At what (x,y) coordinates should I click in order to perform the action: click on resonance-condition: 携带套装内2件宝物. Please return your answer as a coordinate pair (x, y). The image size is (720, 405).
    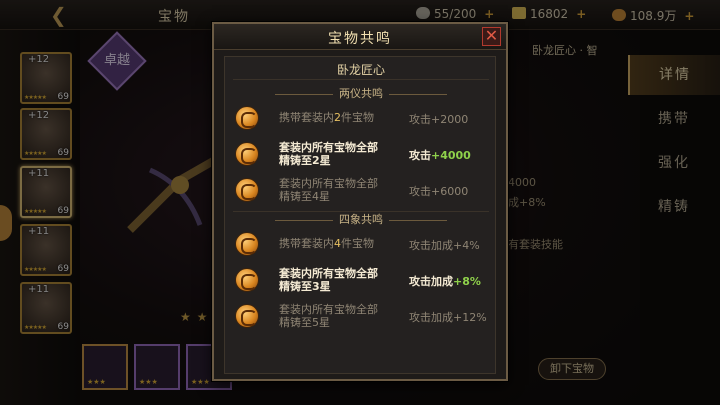
    Looking at the image, I should click on (341, 117).